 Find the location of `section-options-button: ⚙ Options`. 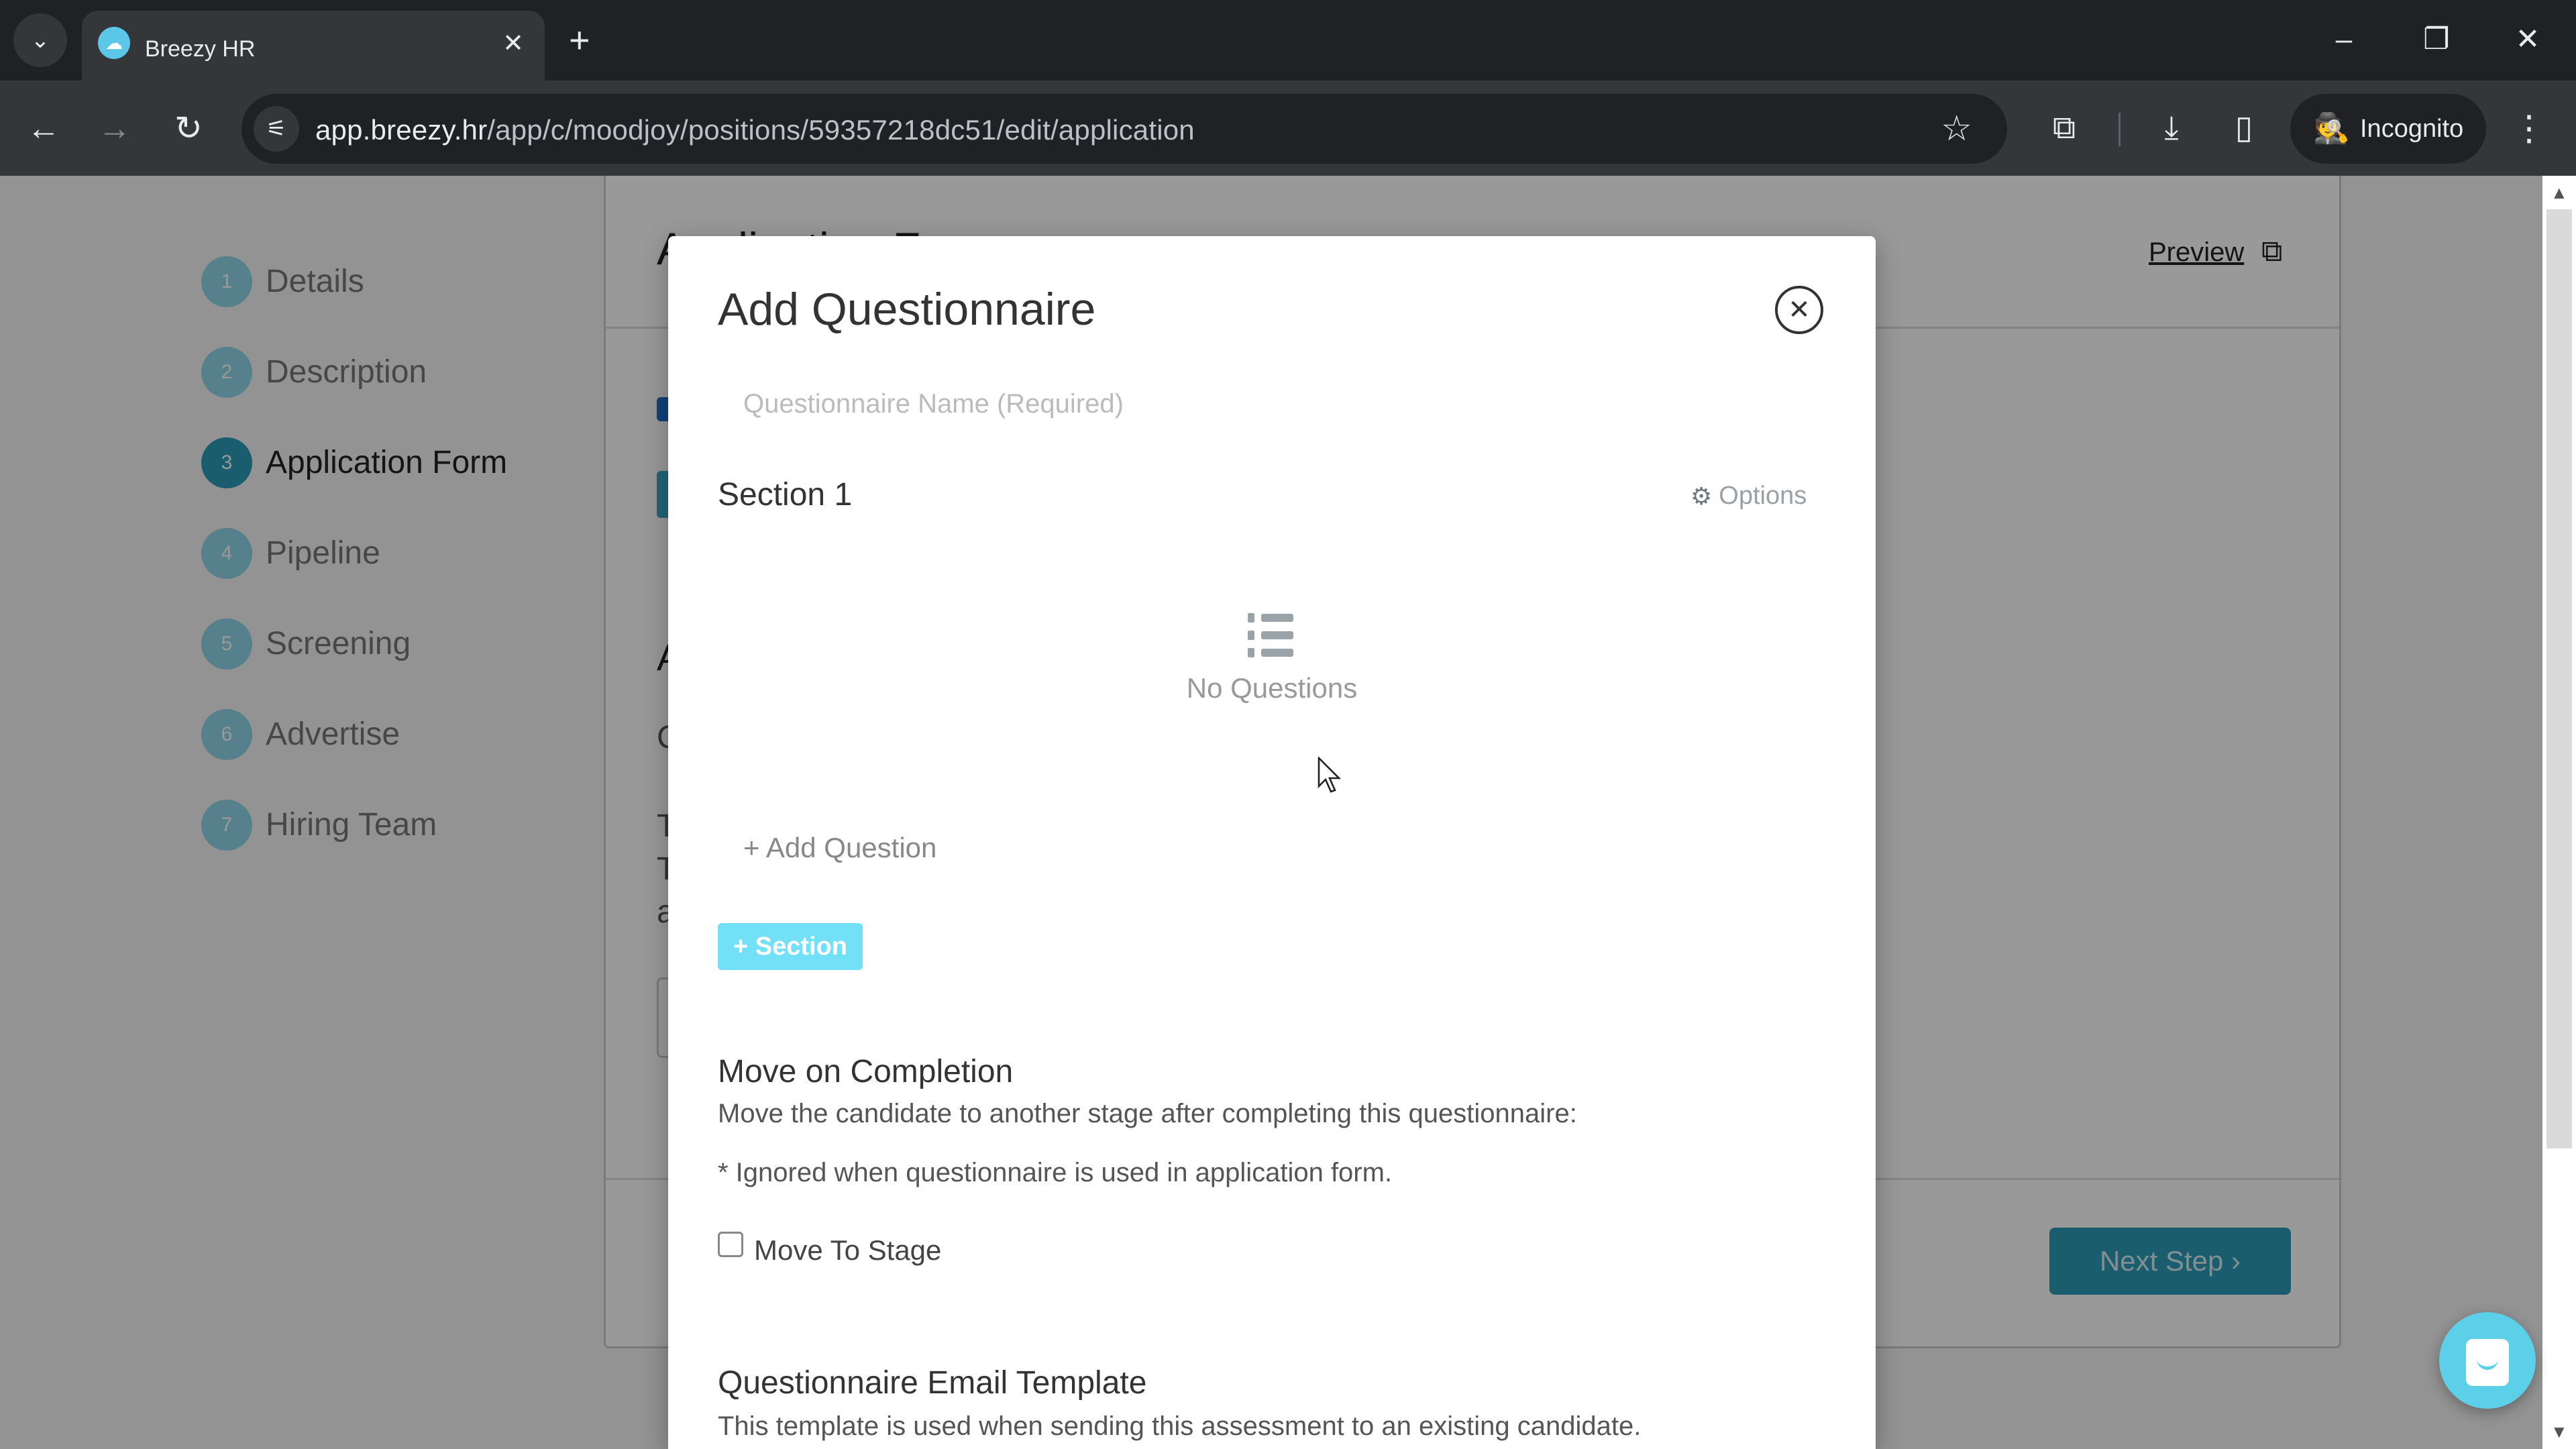

section-options-button: ⚙ Options is located at coordinates (1748, 496).